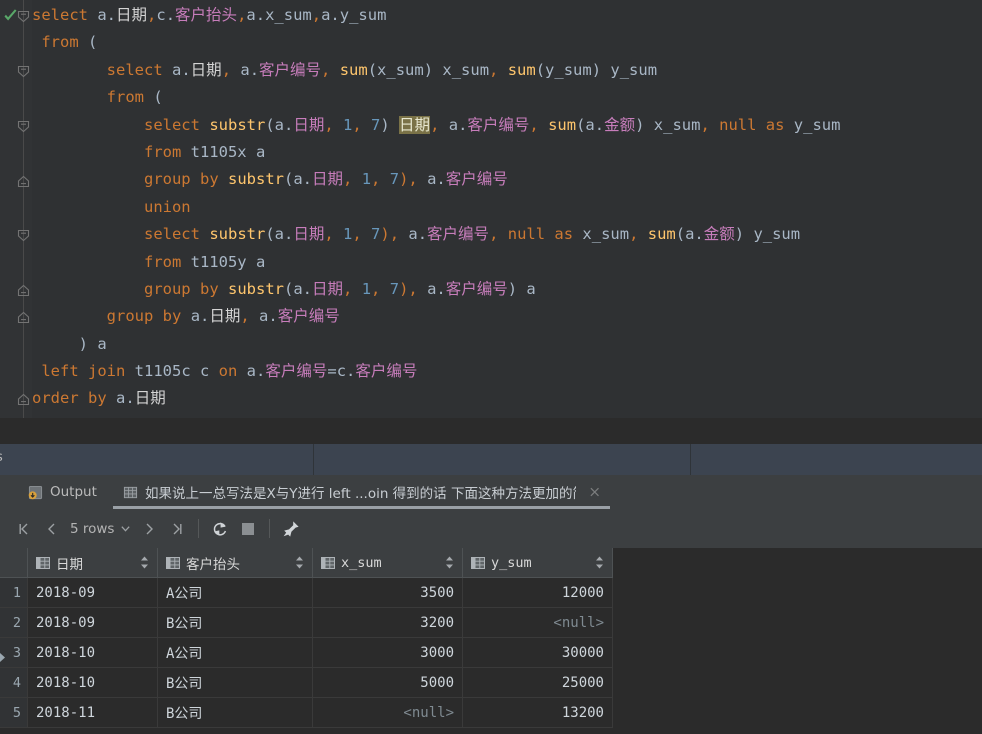  I want to click on code-token: y_sum, so click(812, 124).